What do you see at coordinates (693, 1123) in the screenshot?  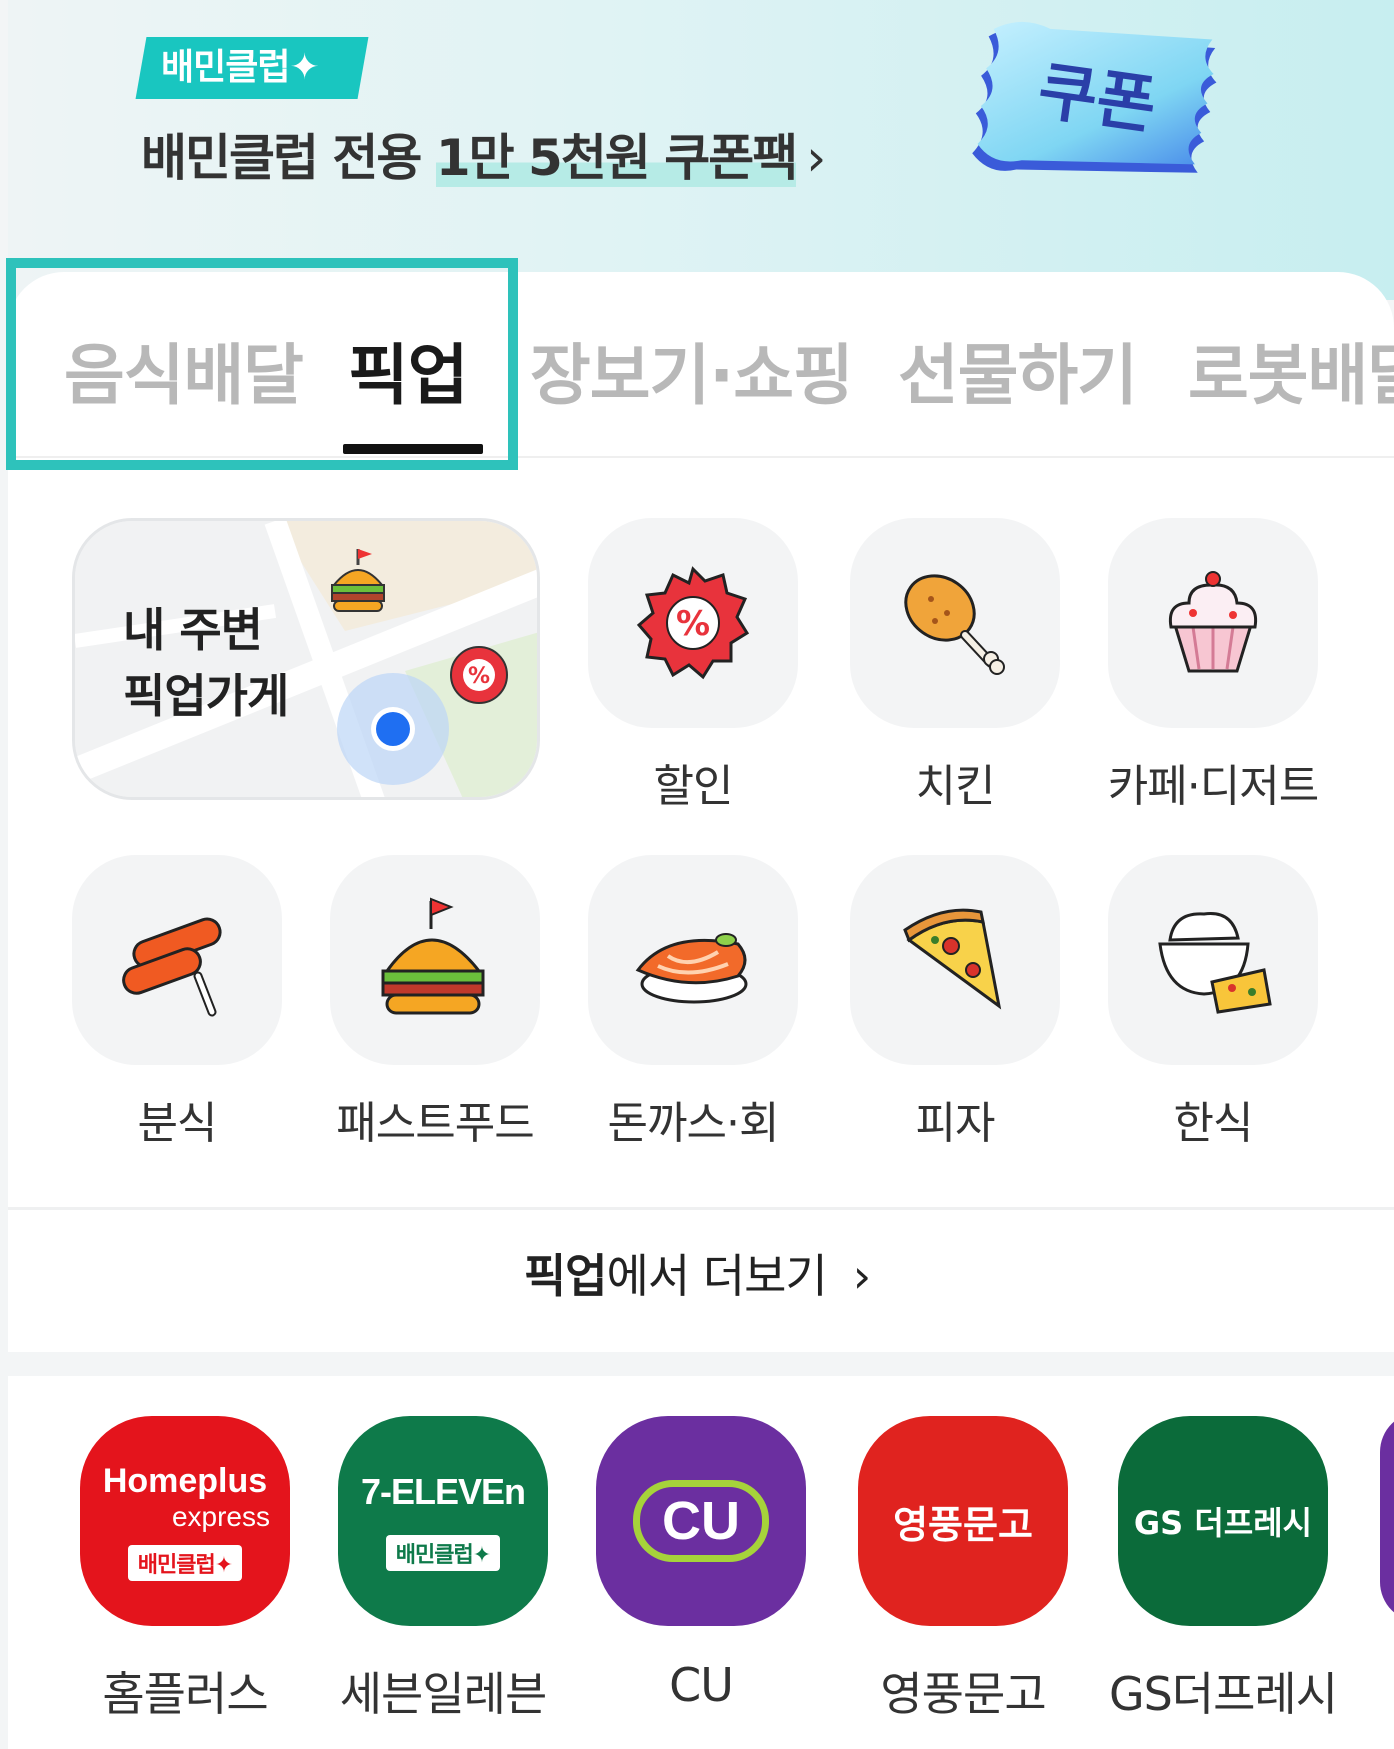 I see `category-label: 돈까스·회` at bounding box center [693, 1123].